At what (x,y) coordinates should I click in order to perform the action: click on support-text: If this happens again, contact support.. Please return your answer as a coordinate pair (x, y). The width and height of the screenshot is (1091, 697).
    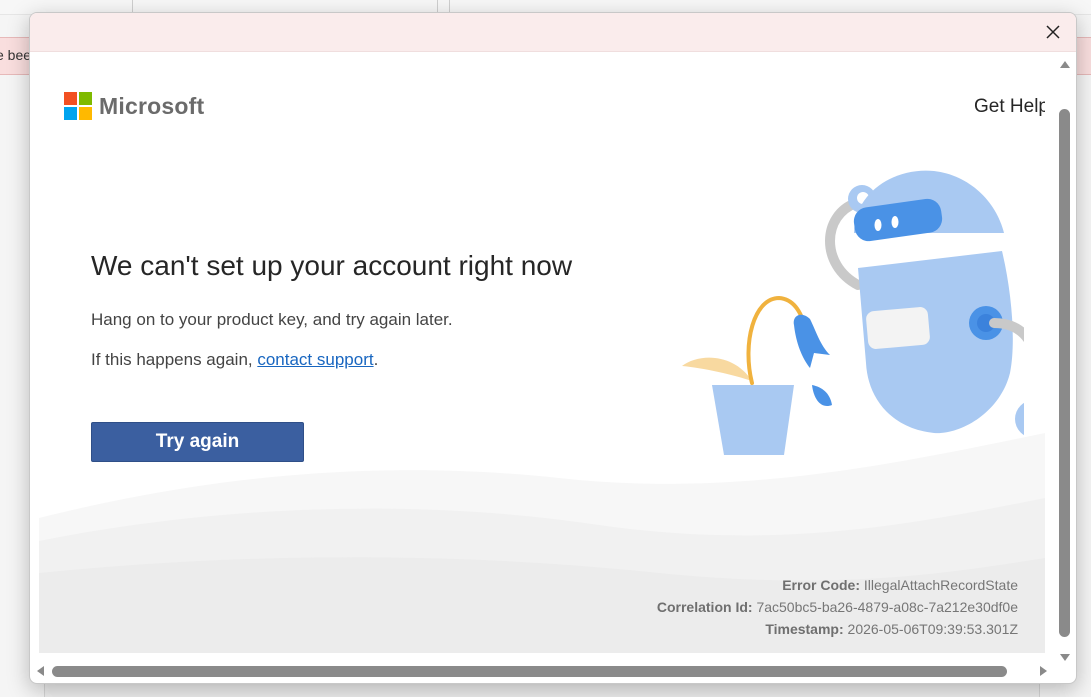
    Looking at the image, I should click on (234, 360).